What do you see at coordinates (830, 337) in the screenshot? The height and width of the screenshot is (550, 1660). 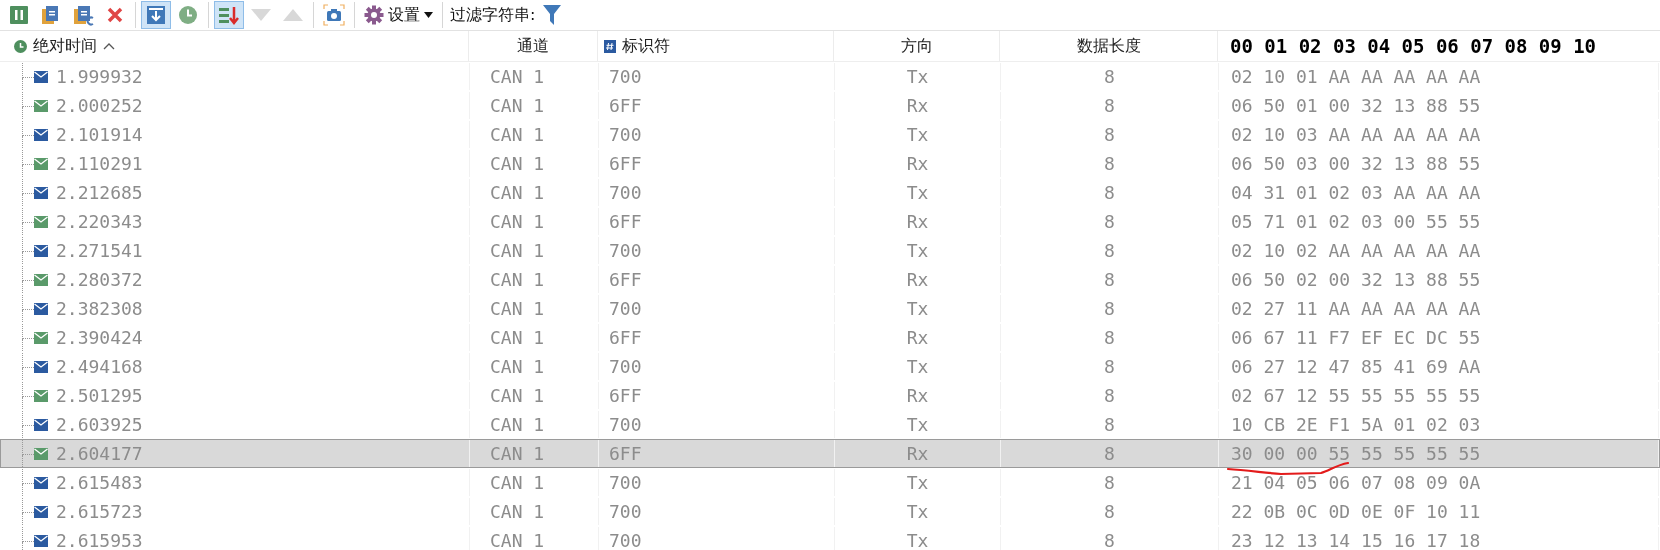 I see `message-row: 2.390424 CAN 1 6FF Rx 8 06 67 11 F7 EF EC DC 55` at bounding box center [830, 337].